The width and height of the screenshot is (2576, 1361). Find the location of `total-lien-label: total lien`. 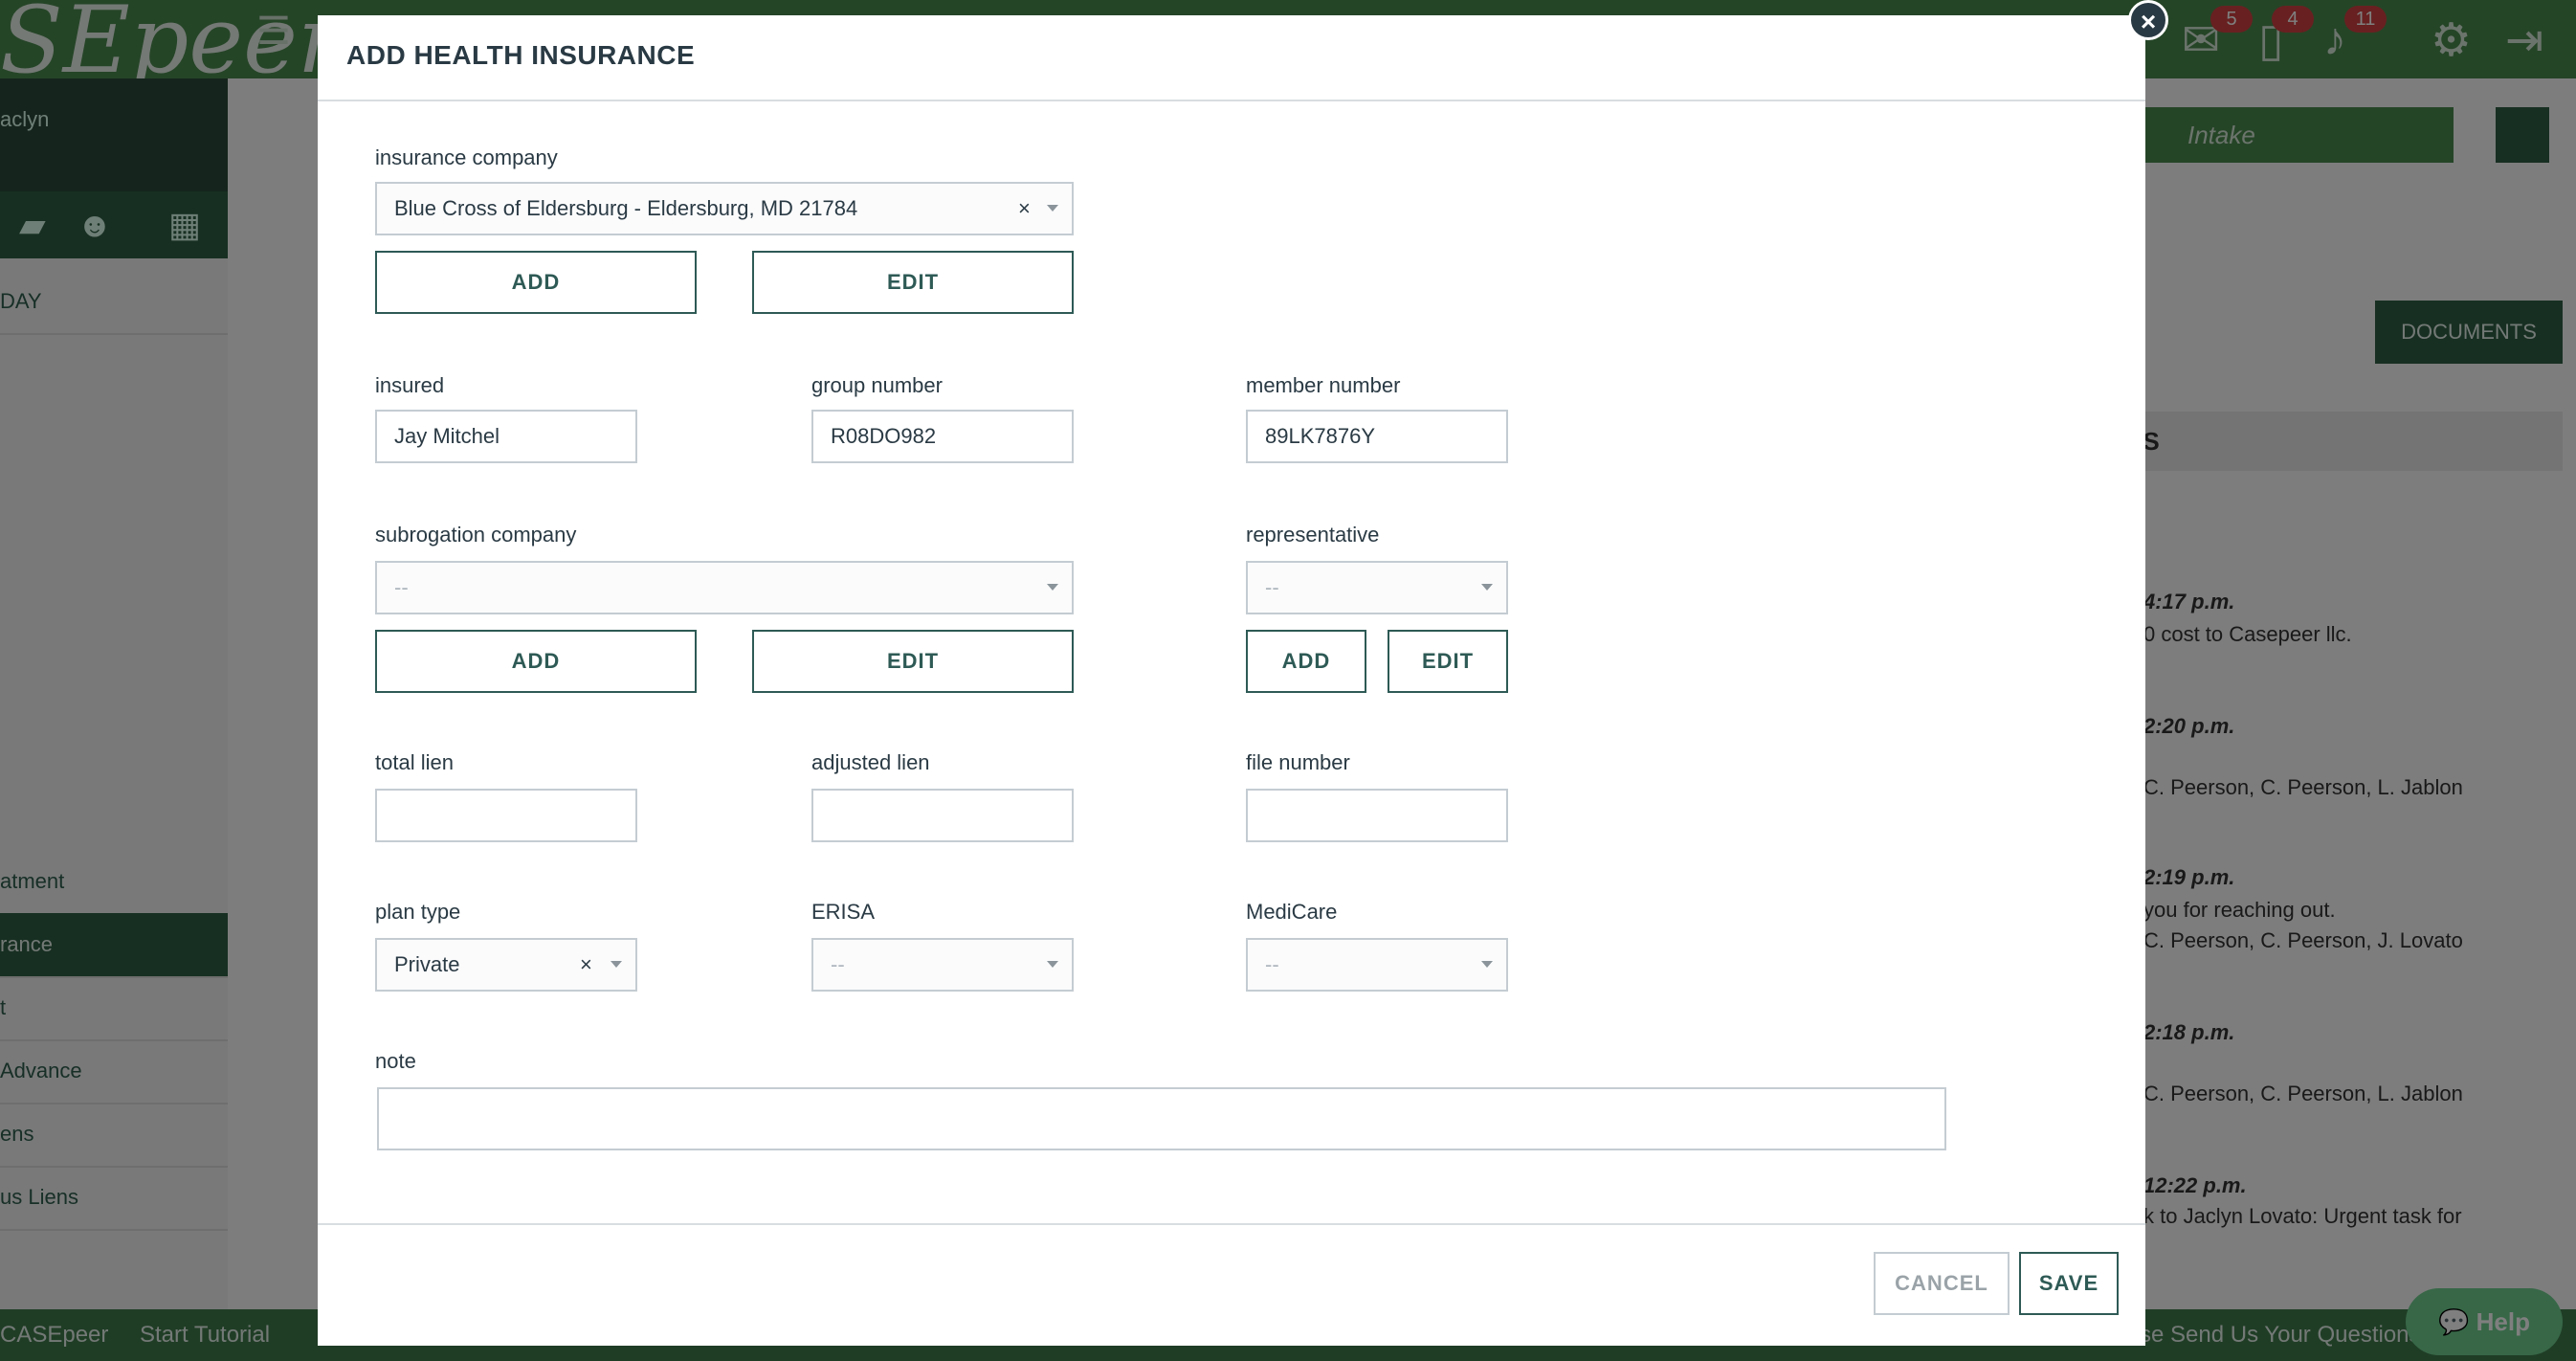

total-lien-label: total lien is located at coordinates (414, 762).